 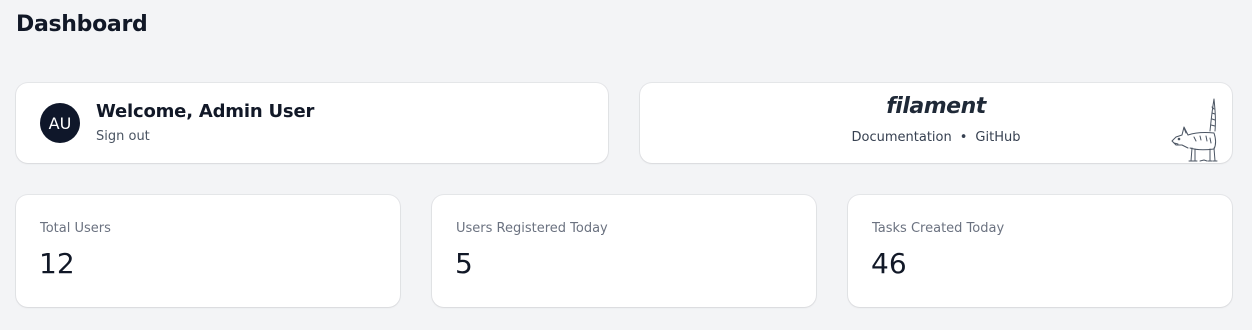 I want to click on stat-card-total-users: Total Users 12, so click(x=208, y=251).